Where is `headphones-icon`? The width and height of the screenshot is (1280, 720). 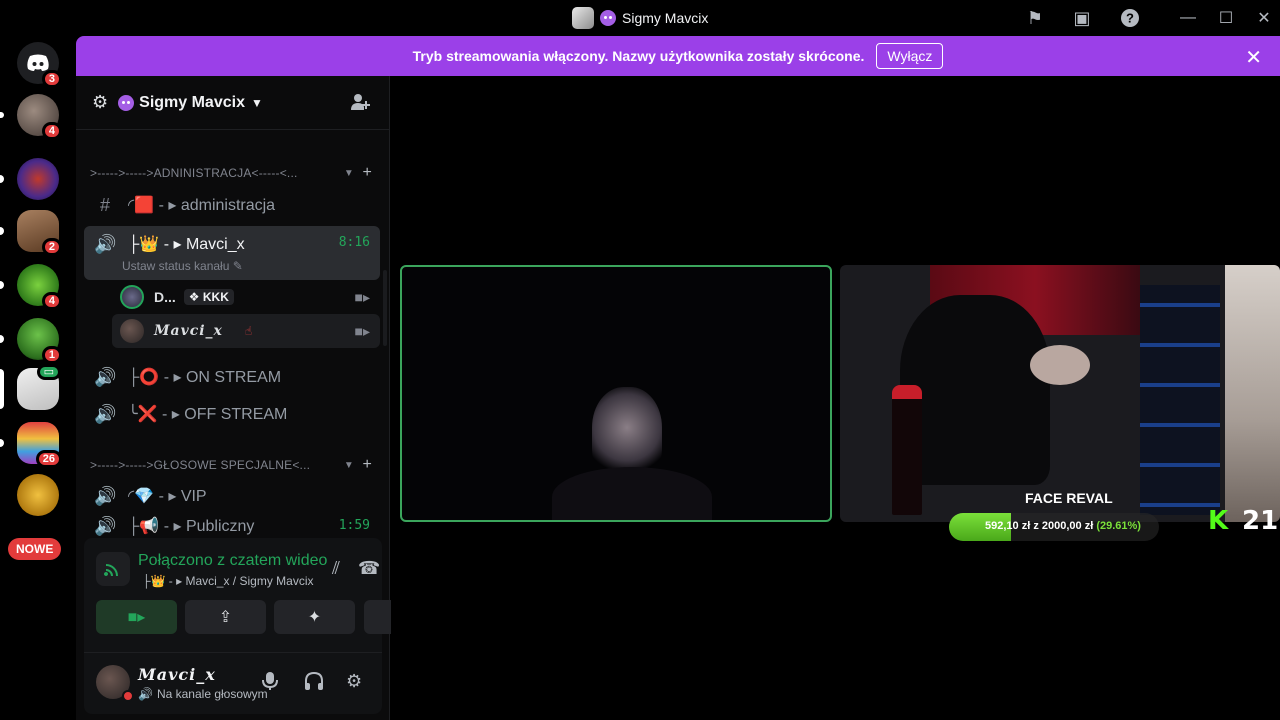
headphones-icon is located at coordinates (314, 683).